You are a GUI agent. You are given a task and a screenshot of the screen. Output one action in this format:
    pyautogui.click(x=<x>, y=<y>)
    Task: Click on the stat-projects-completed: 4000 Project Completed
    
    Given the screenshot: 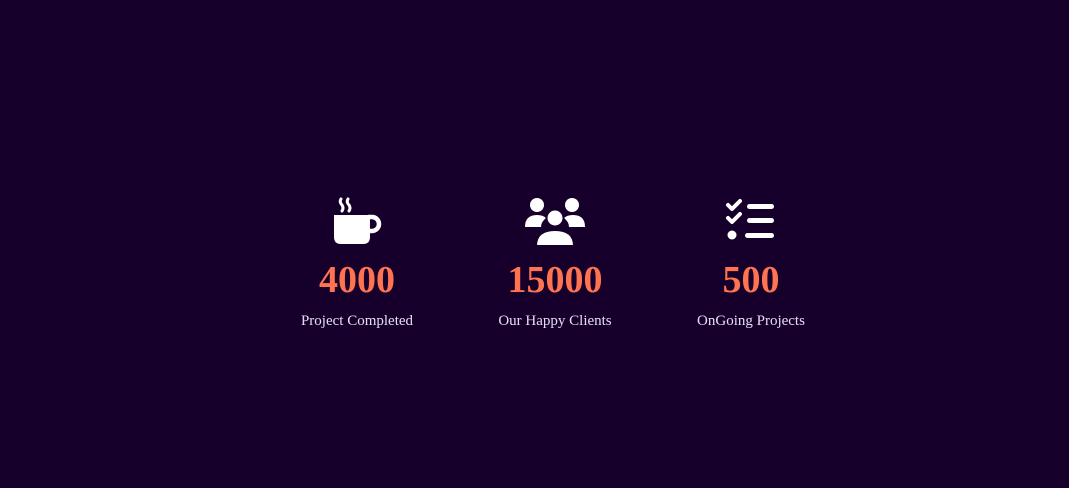 What is the action you would take?
    pyautogui.click(x=357, y=263)
    